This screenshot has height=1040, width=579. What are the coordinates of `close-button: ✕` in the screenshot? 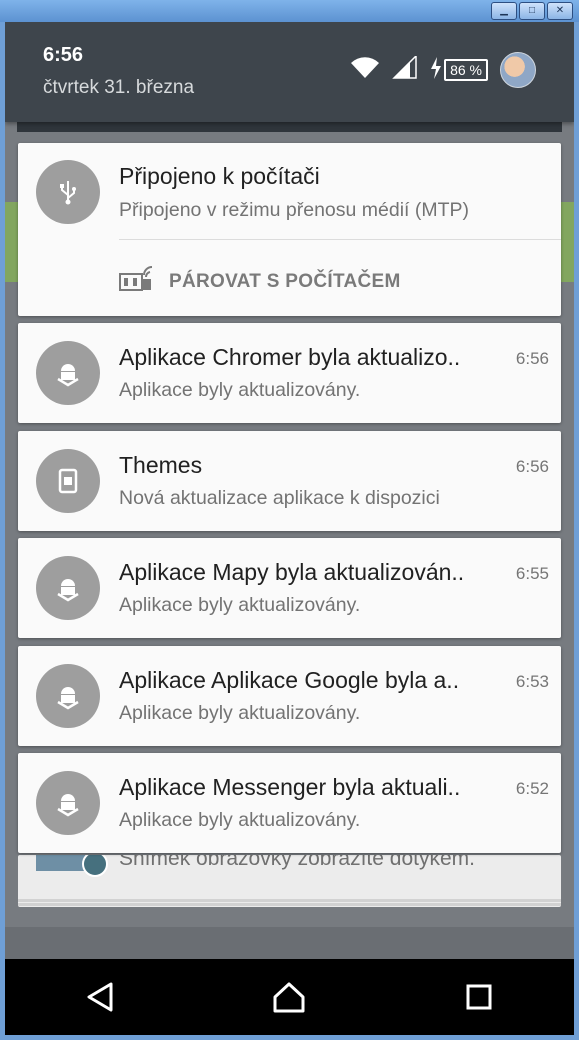 It's located at (560, 11).